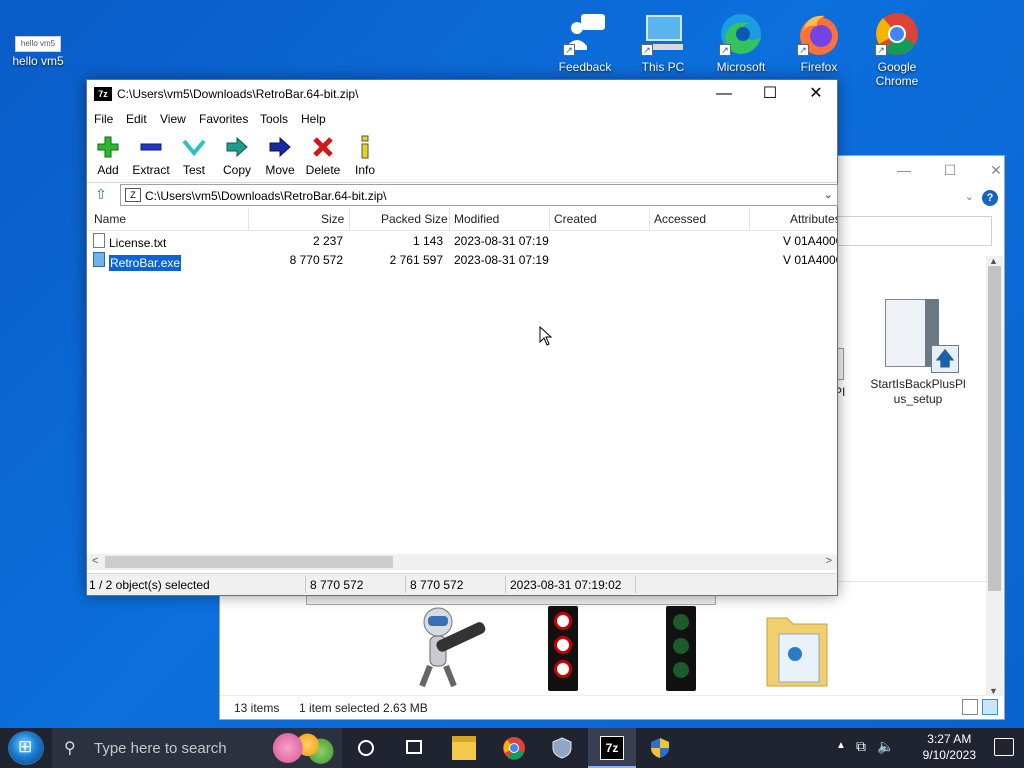  What do you see at coordinates (193, 170) in the screenshot?
I see `test-label: Test` at bounding box center [193, 170].